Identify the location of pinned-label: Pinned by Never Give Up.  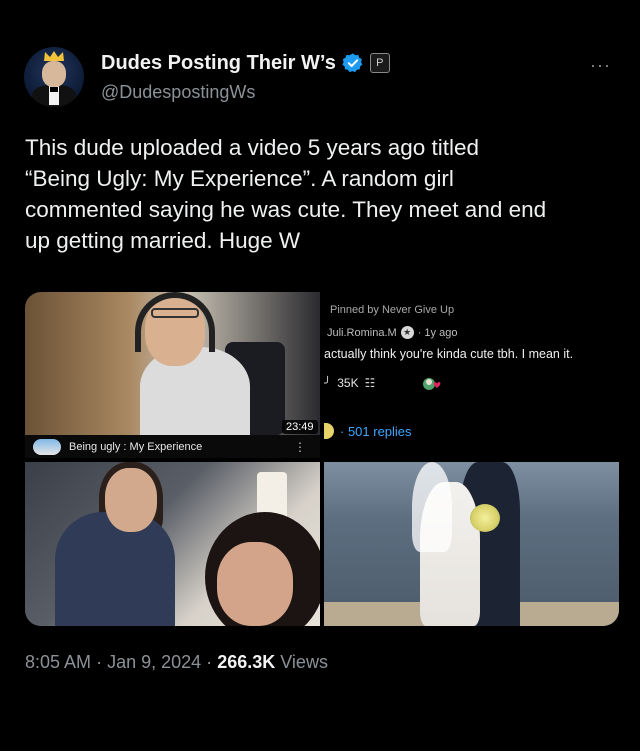
(392, 310).